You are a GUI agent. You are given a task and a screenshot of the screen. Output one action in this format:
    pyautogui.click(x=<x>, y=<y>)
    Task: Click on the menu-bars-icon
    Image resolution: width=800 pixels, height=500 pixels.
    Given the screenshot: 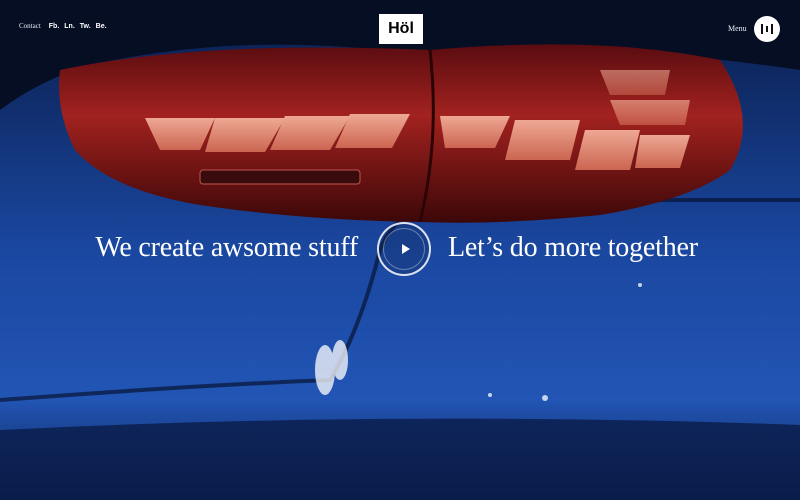 What is the action you would take?
    pyautogui.click(x=767, y=29)
    